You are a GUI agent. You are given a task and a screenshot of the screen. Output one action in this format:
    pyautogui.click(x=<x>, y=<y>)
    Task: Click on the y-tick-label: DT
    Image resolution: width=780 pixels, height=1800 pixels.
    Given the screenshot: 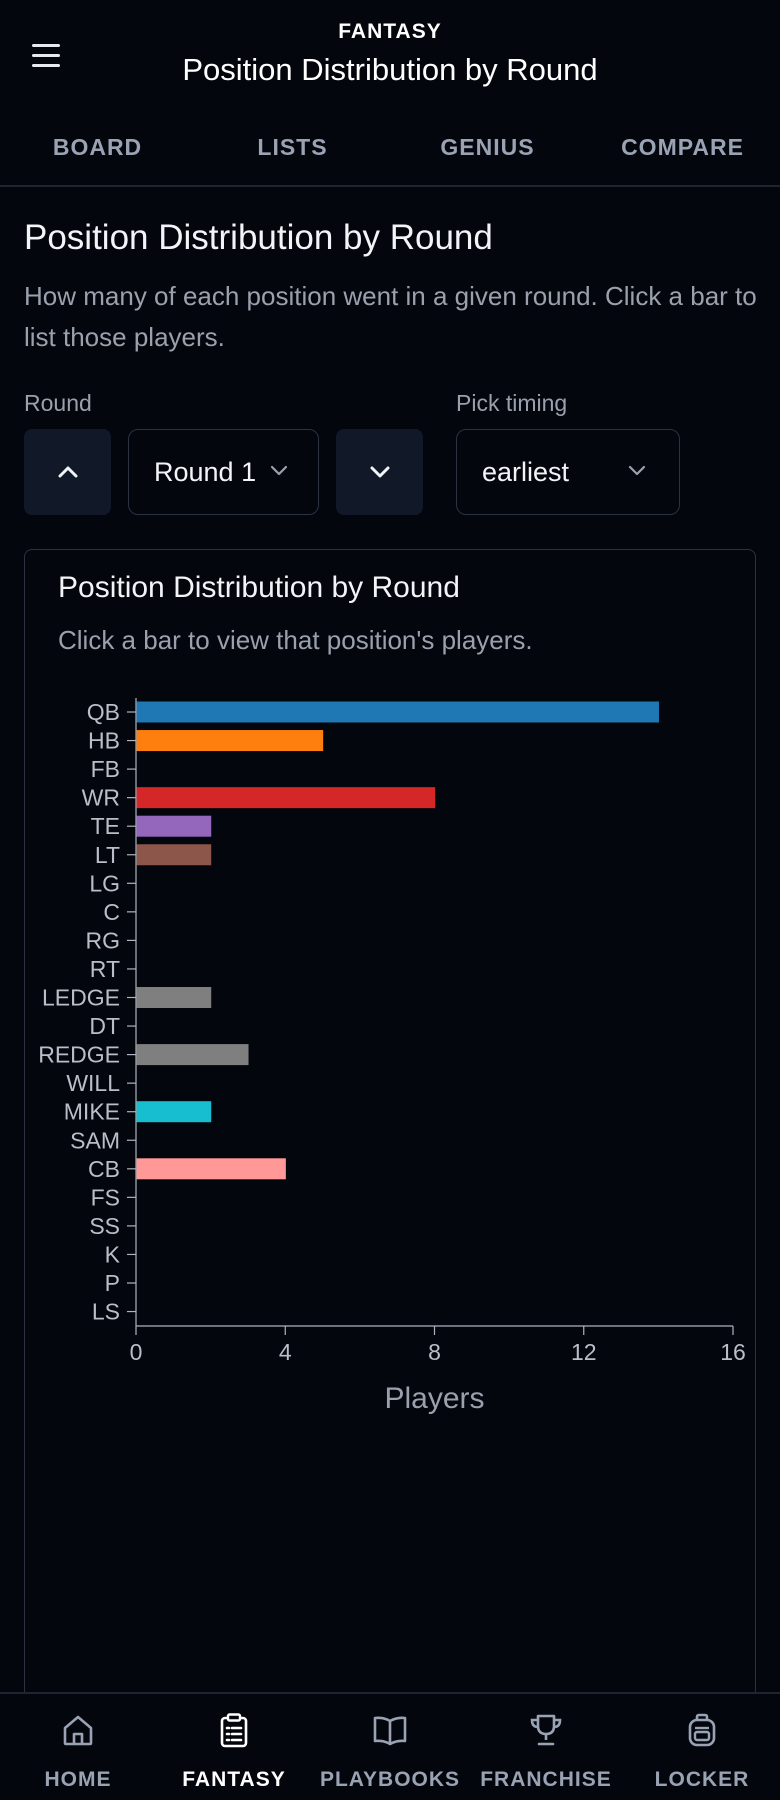 What is the action you would take?
    pyautogui.click(x=104, y=1026)
    